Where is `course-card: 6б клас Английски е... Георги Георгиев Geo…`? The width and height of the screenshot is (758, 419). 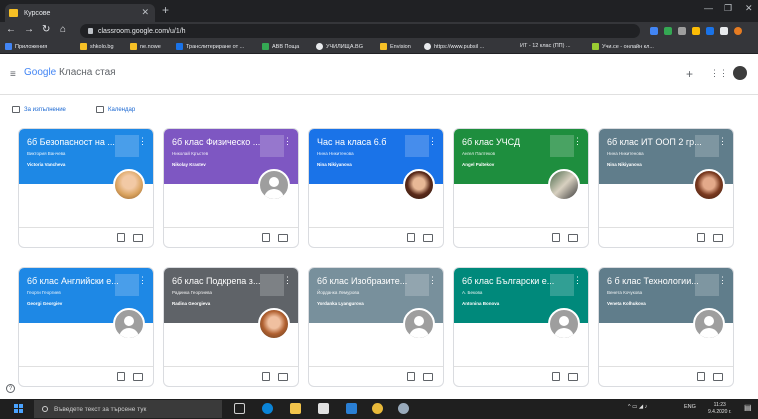 course-card: 6б клас Английски е... Георги Георгиев Geo… is located at coordinates (86, 327).